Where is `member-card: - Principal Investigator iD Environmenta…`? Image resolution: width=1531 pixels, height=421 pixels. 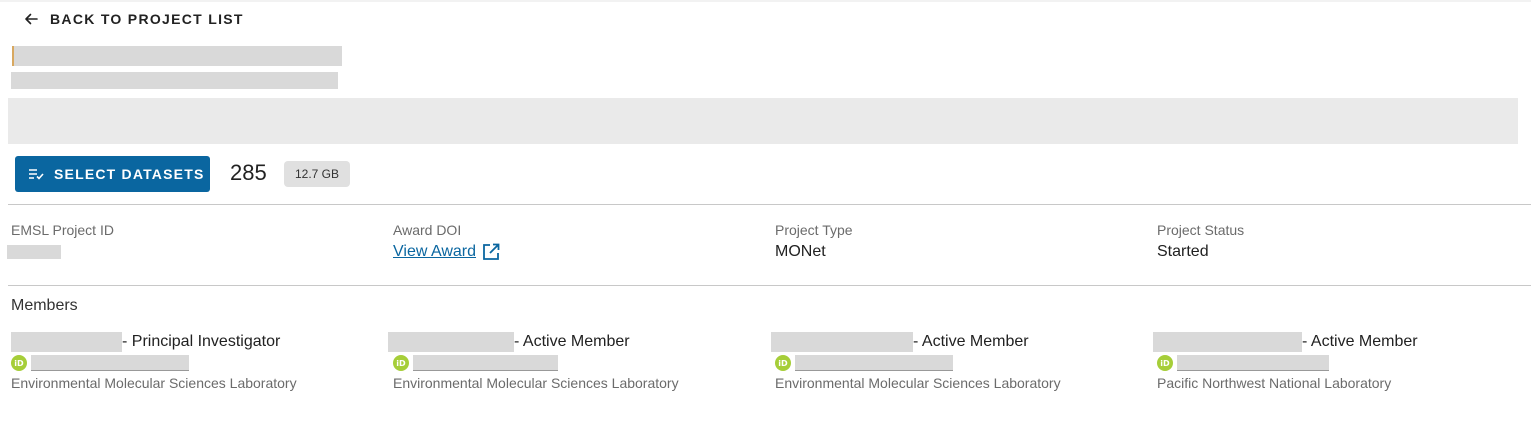
member-card: - Principal Investigator iD Environmenta… is located at coordinates (201, 361).